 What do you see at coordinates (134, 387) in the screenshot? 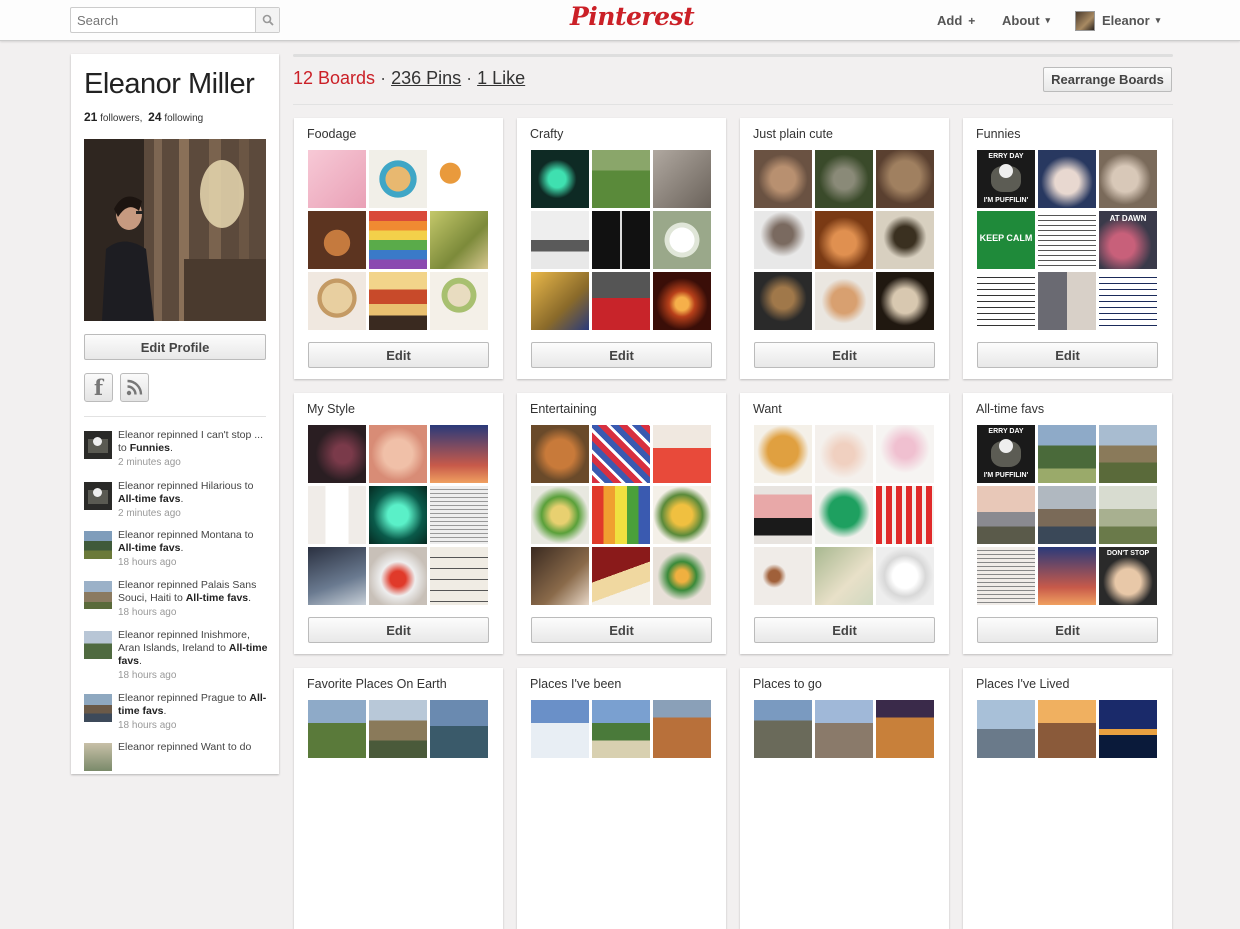
I see `rss-link` at bounding box center [134, 387].